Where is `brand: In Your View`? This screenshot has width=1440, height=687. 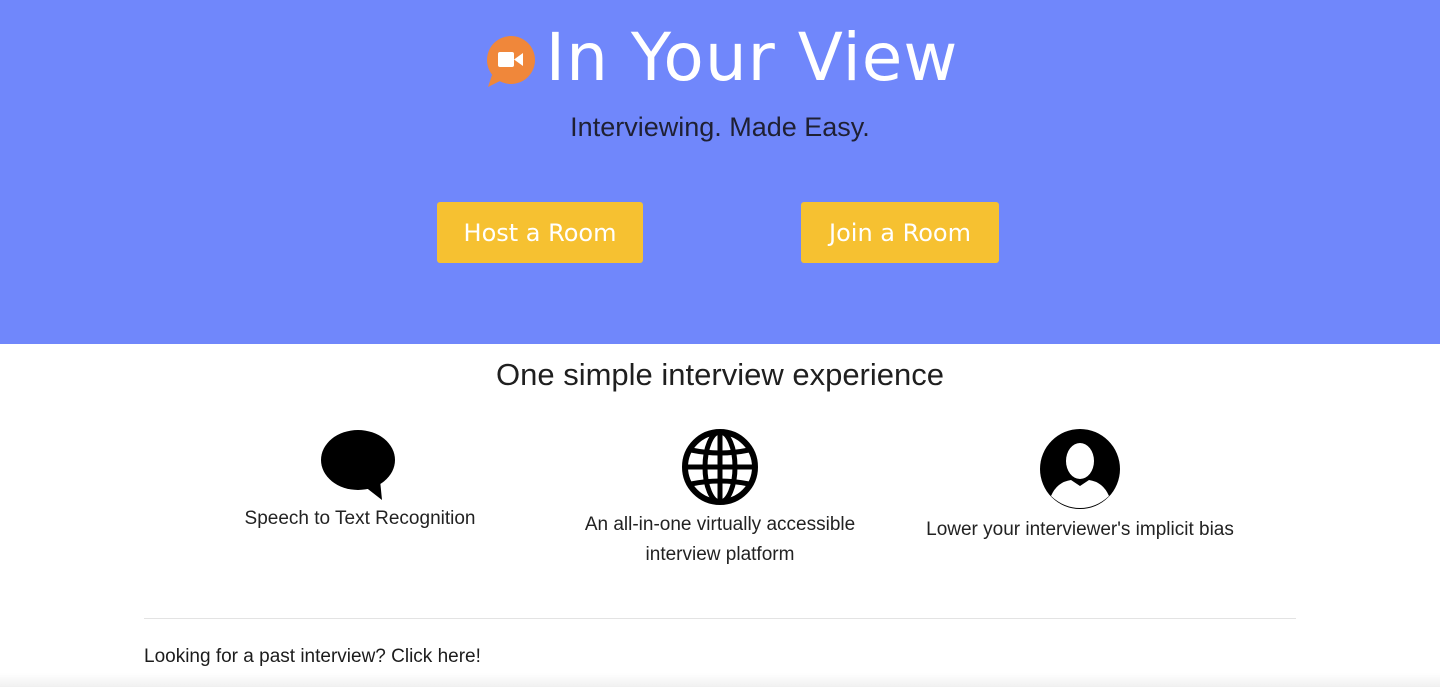 brand: In Your View is located at coordinates (720, 58).